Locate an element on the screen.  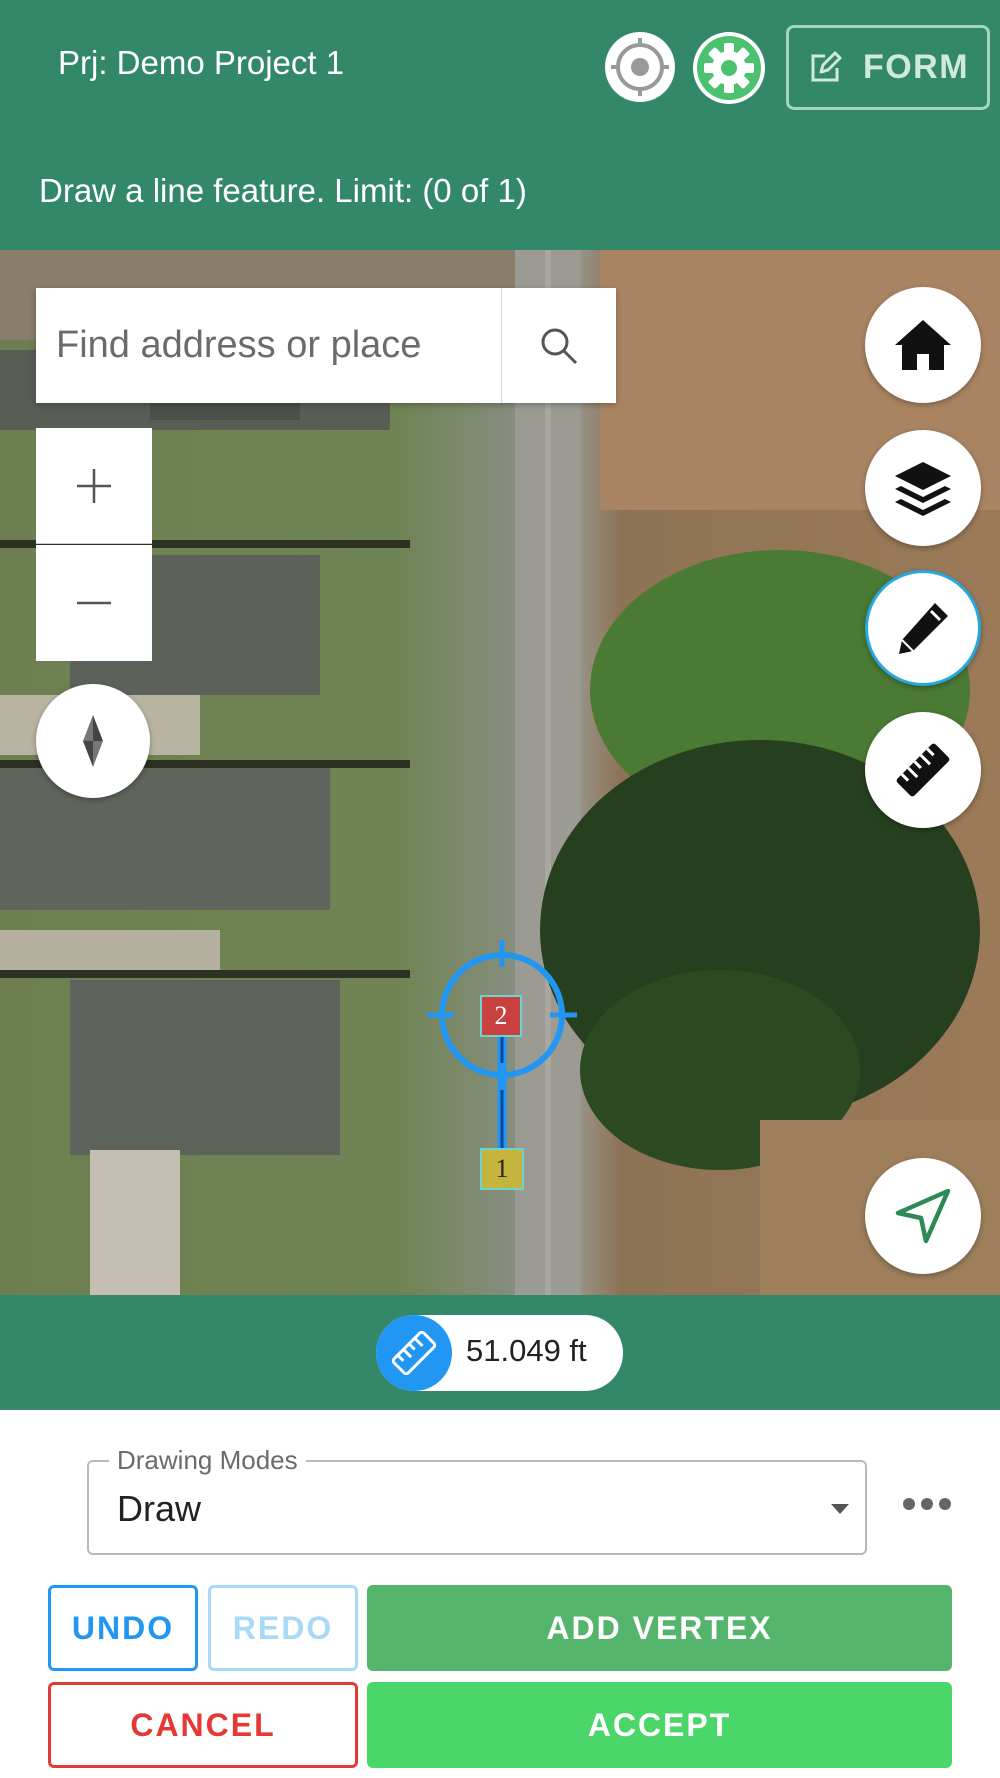
measurement-pill: 51.049 ft is located at coordinates (499, 1353).